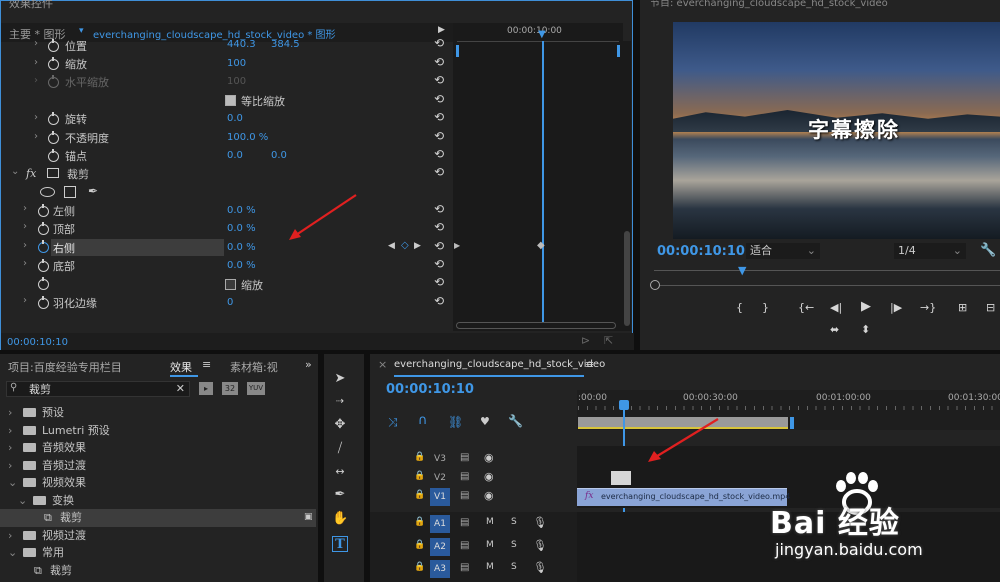 The width and height of the screenshot is (1000, 582). What do you see at coordinates (47, 192) in the screenshot?
I see `ellipse-mask-icon` at bounding box center [47, 192].